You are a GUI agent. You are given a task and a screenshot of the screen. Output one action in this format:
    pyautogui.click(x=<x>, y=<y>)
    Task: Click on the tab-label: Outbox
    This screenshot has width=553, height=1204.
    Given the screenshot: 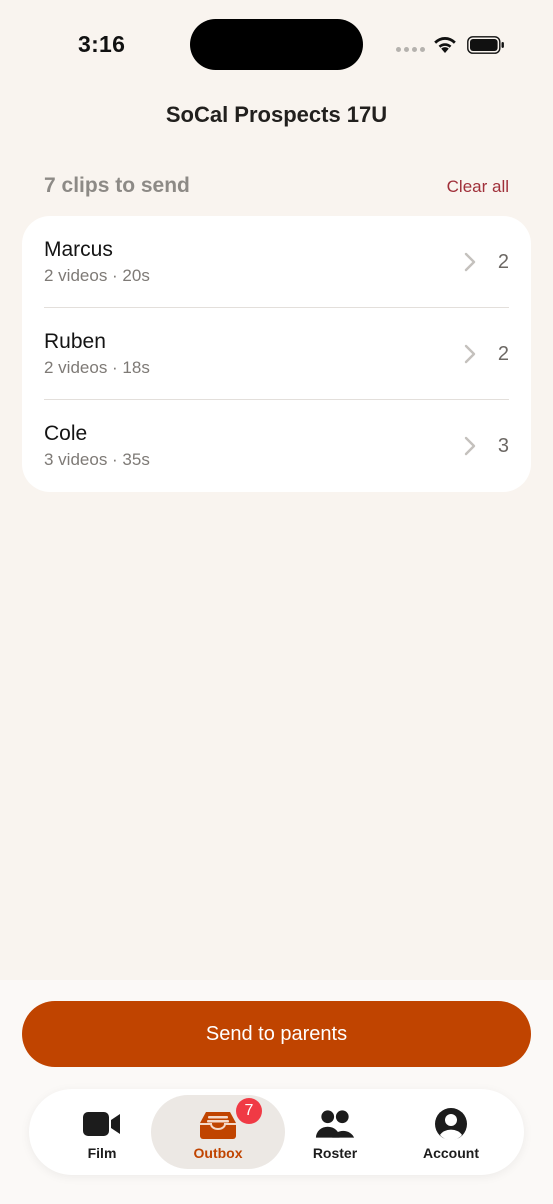 What is the action you would take?
    pyautogui.click(x=218, y=1153)
    